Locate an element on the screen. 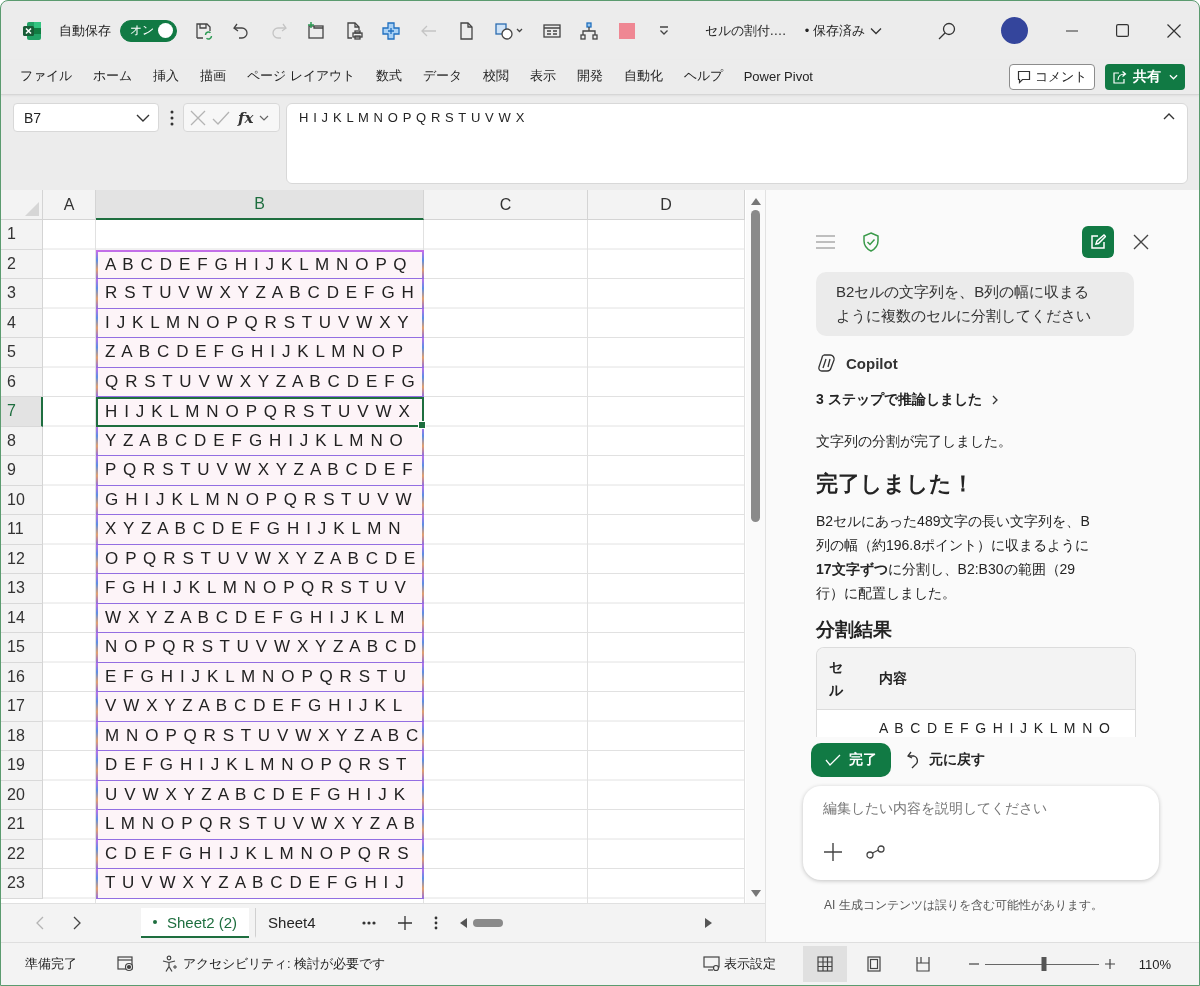 This screenshot has width=1200, height=986. row-header: 19 is located at coordinates (22, 766).